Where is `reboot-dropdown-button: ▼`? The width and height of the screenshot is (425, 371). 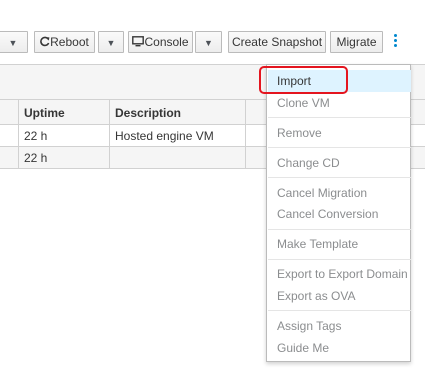 reboot-dropdown-button: ▼ is located at coordinates (111, 42).